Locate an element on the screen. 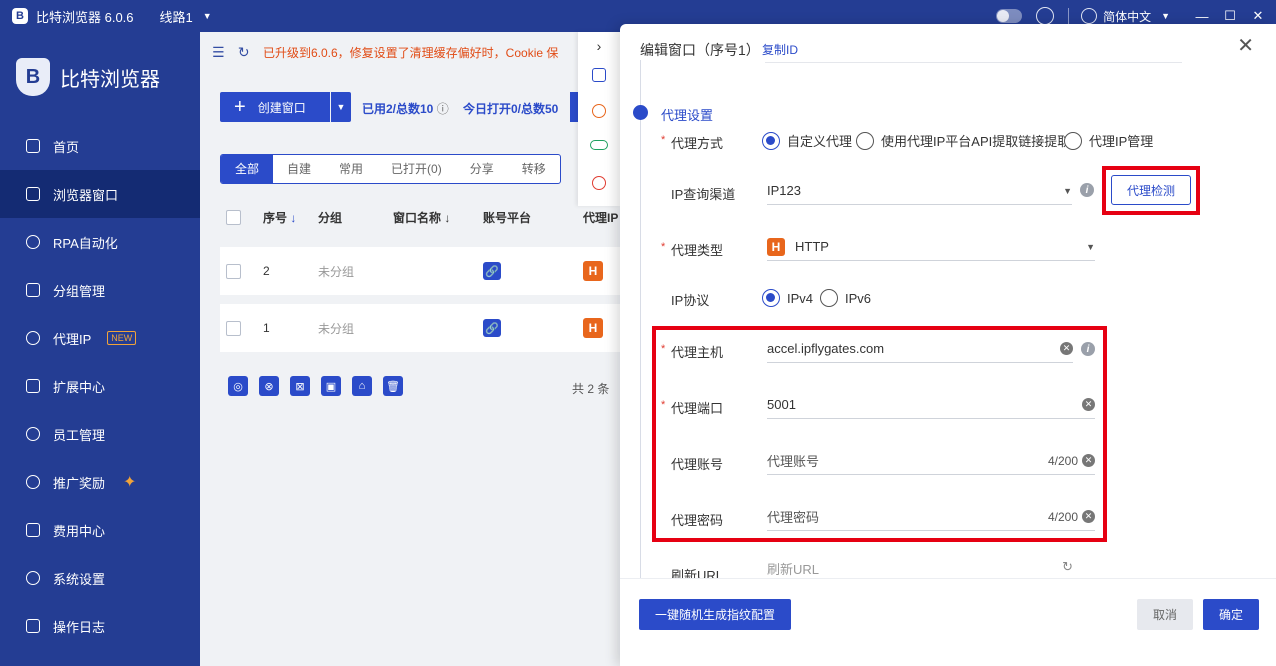 The width and height of the screenshot is (1276, 666). brand: B 比特浏览器 is located at coordinates (100, 77).